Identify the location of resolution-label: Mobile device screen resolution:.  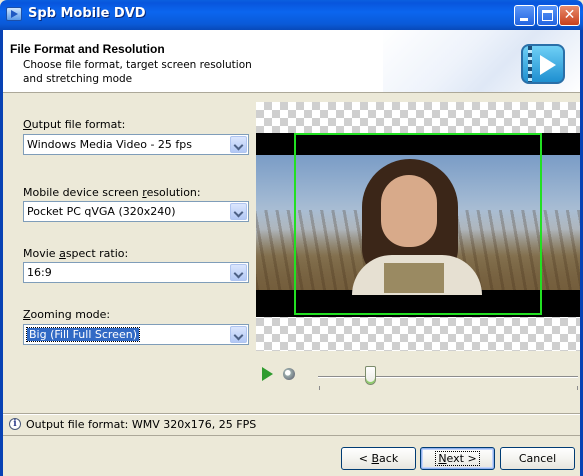
(112, 192).